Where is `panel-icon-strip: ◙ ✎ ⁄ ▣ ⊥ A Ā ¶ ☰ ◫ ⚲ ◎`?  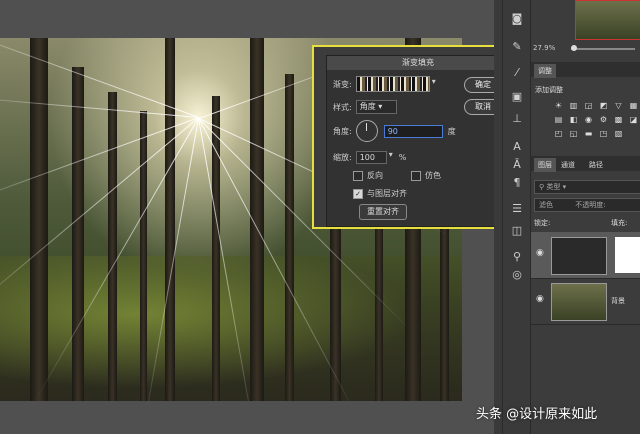
panel-icon-strip: ◙ ✎ ⁄ ▣ ⊥ A Ā ¶ ☰ ◫ ⚲ ◎ is located at coordinates (516, 217).